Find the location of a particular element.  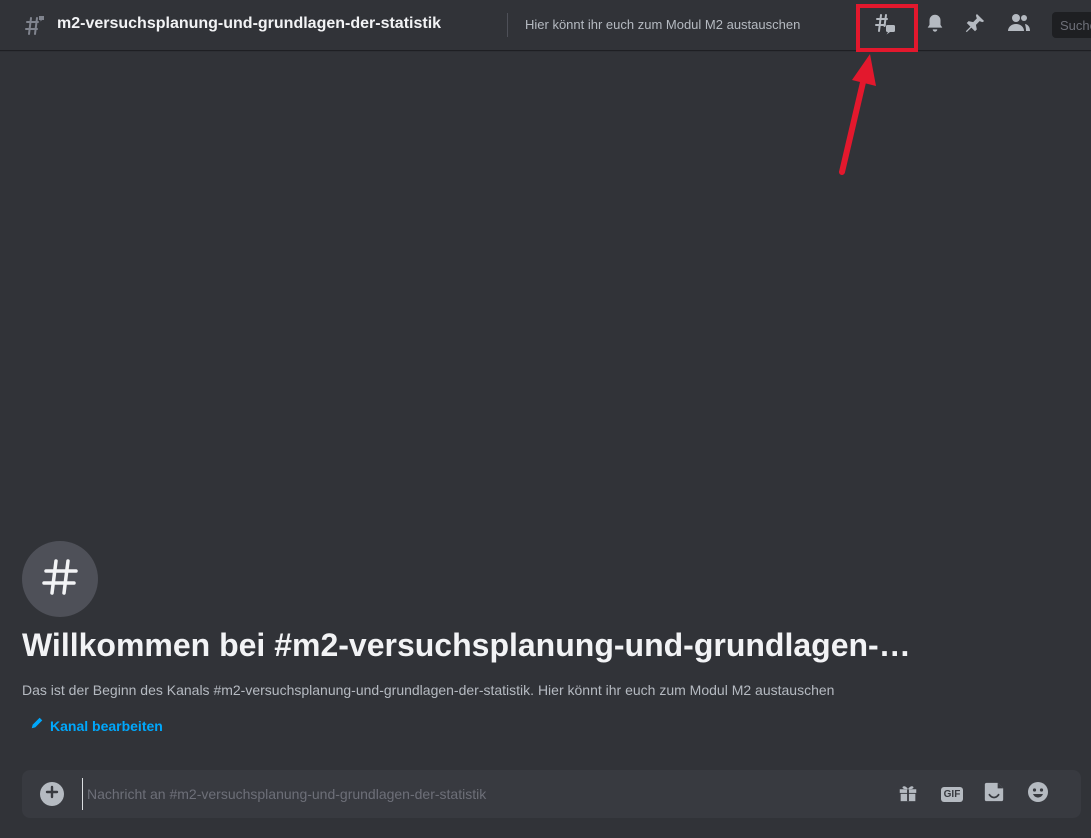

gif-badge: GIF is located at coordinates (952, 794).